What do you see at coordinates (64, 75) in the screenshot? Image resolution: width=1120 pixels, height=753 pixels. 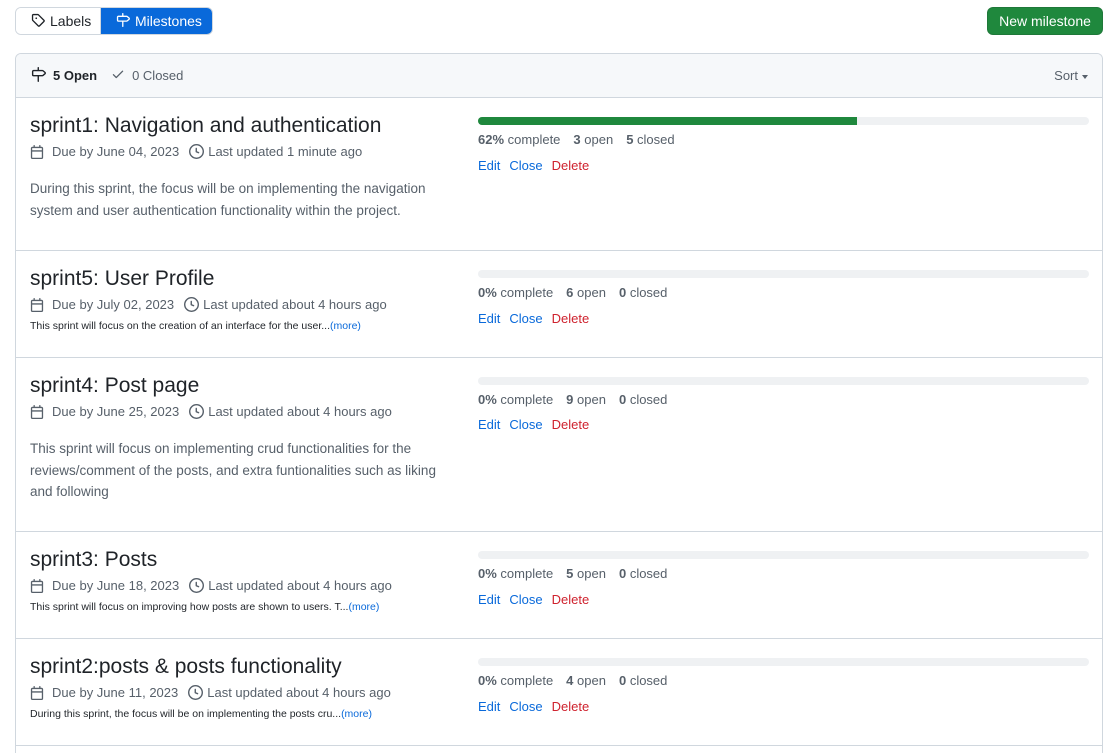 I see `open-filter: 5 Open` at bounding box center [64, 75].